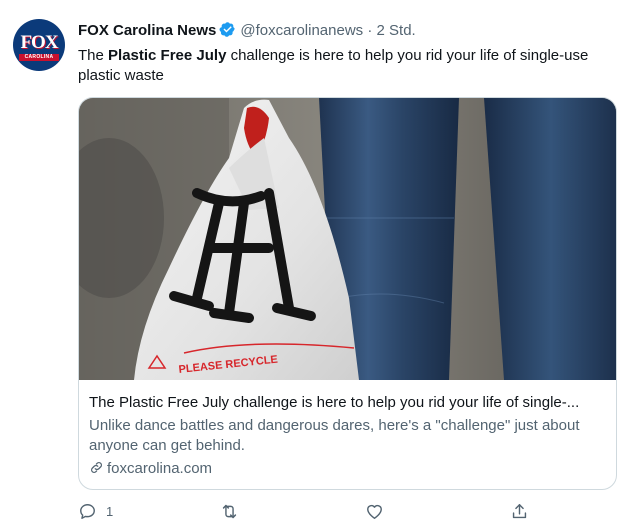 The width and height of the screenshot is (640, 524). I want to click on tweet-timestamp: 2 Std., so click(396, 30).